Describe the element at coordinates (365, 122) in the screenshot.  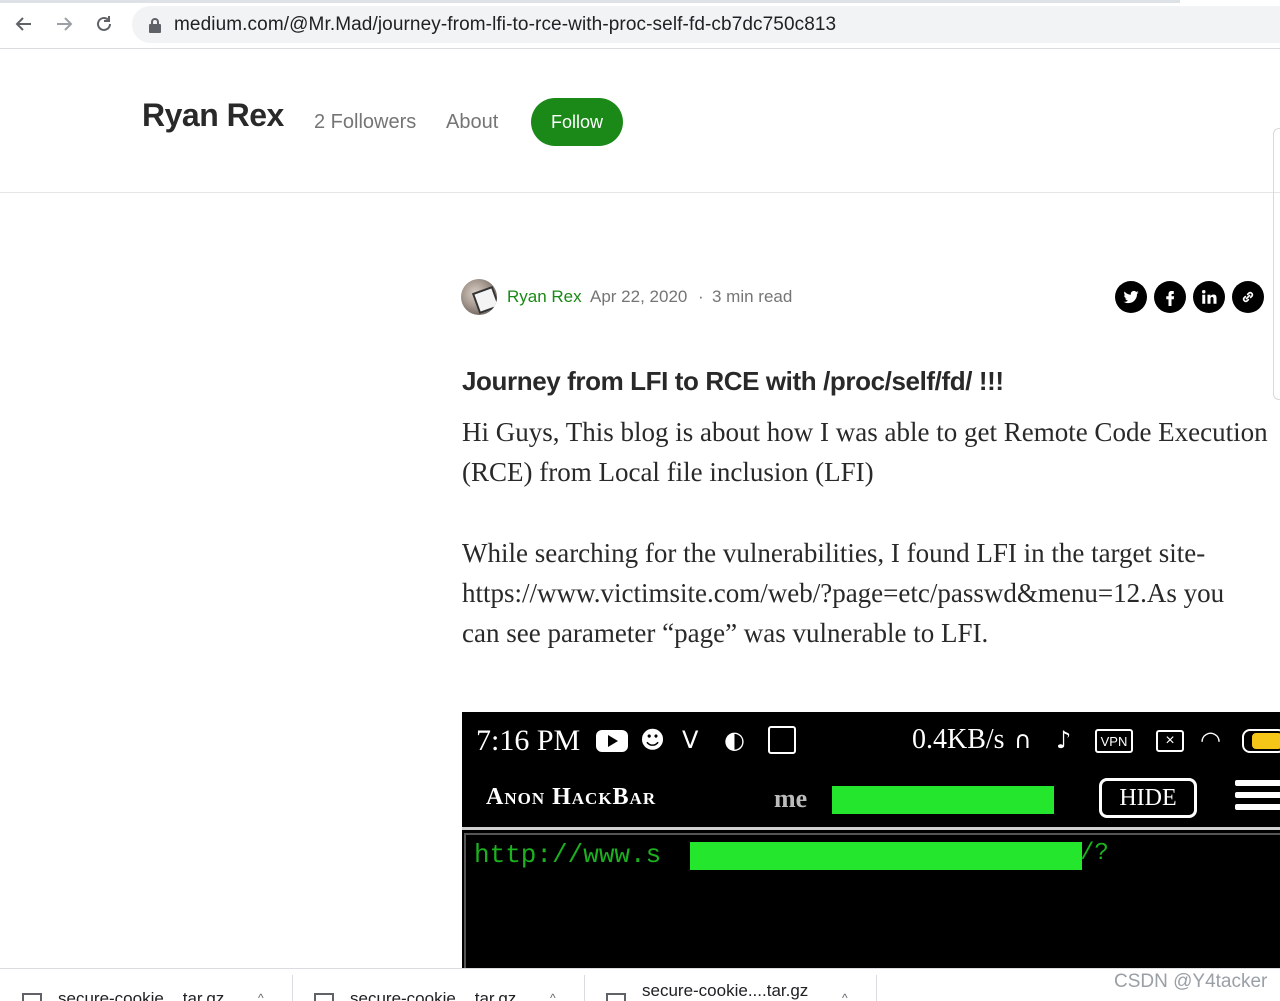
I see `followers-link: 2 Followers` at that location.